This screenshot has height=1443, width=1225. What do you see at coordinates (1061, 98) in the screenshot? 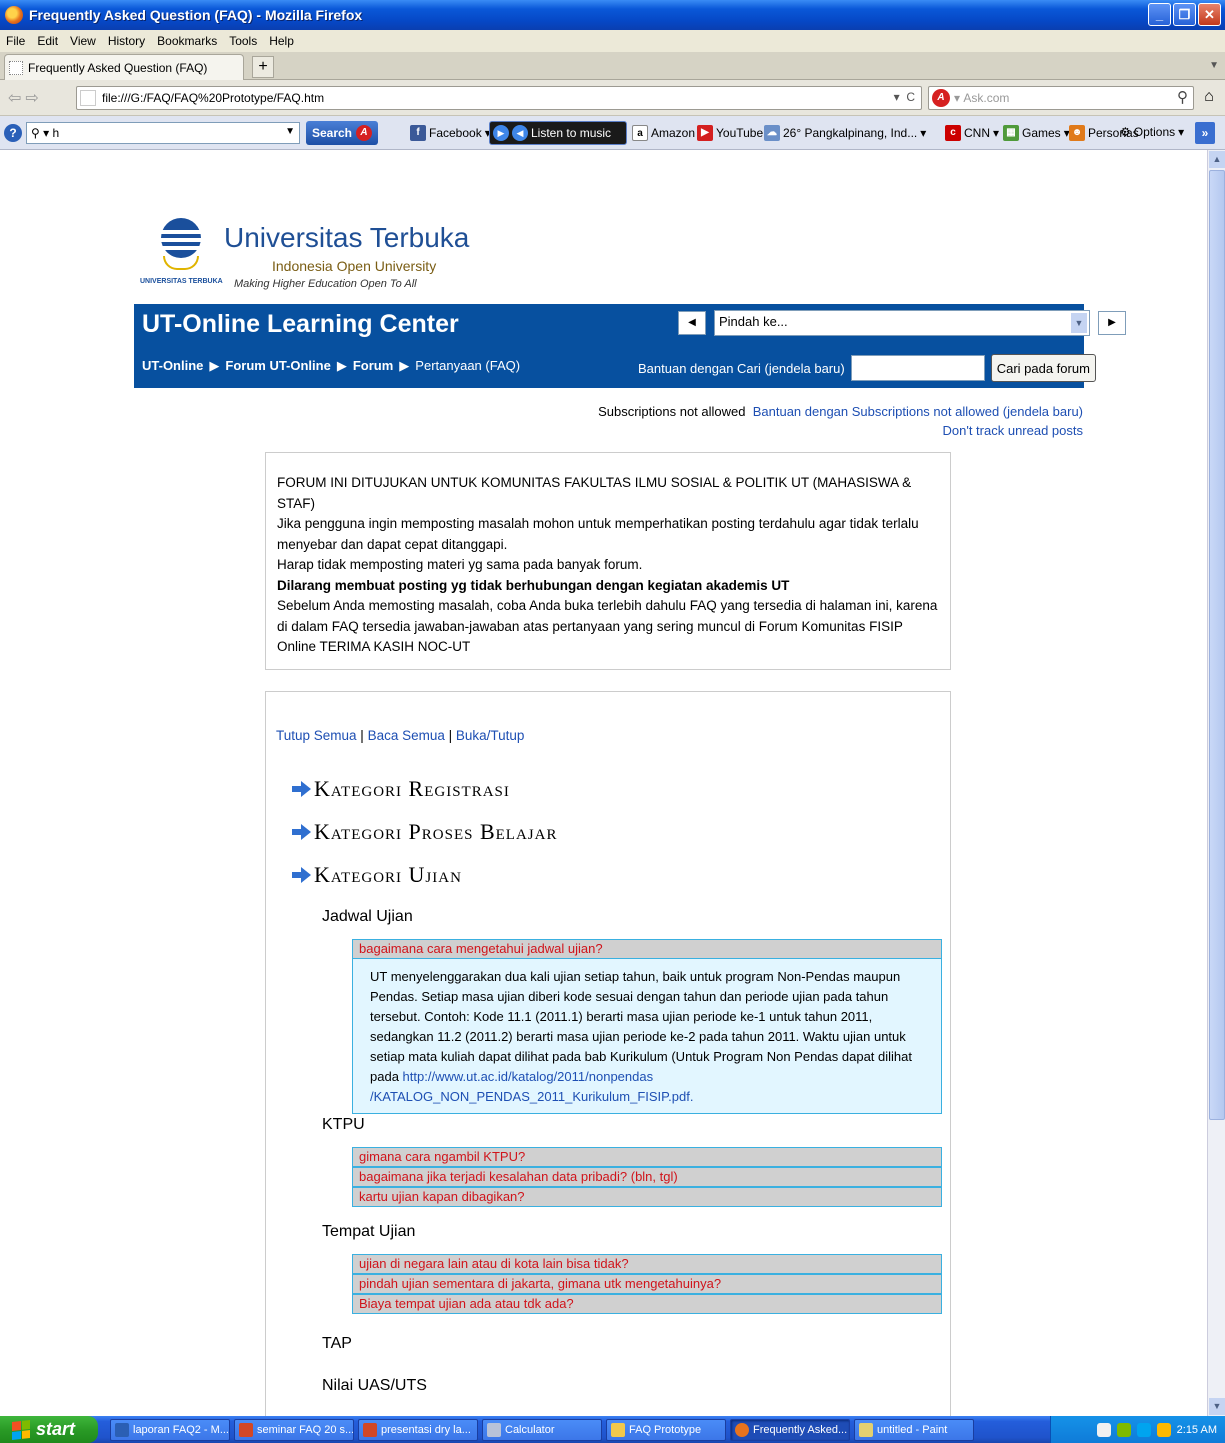
I see `search-bar: A ▾ Ask.com ⚲` at bounding box center [1061, 98].